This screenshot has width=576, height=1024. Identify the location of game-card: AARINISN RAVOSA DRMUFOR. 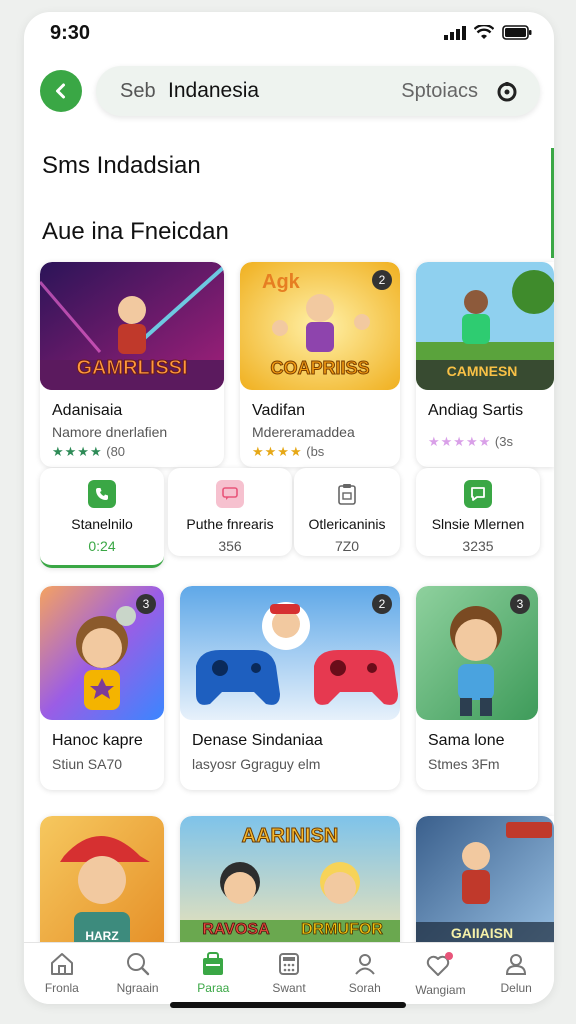
(290, 886).